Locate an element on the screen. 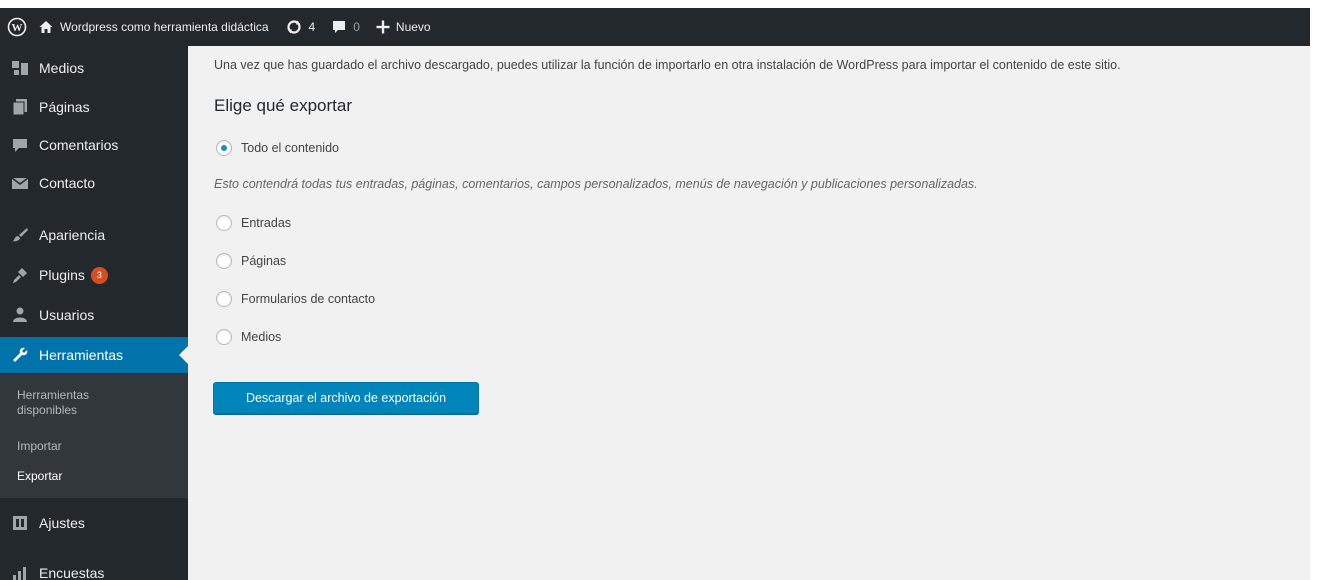 This screenshot has height=580, width=1319. sidebar-item-apariencia: Apariencia is located at coordinates (94, 235).